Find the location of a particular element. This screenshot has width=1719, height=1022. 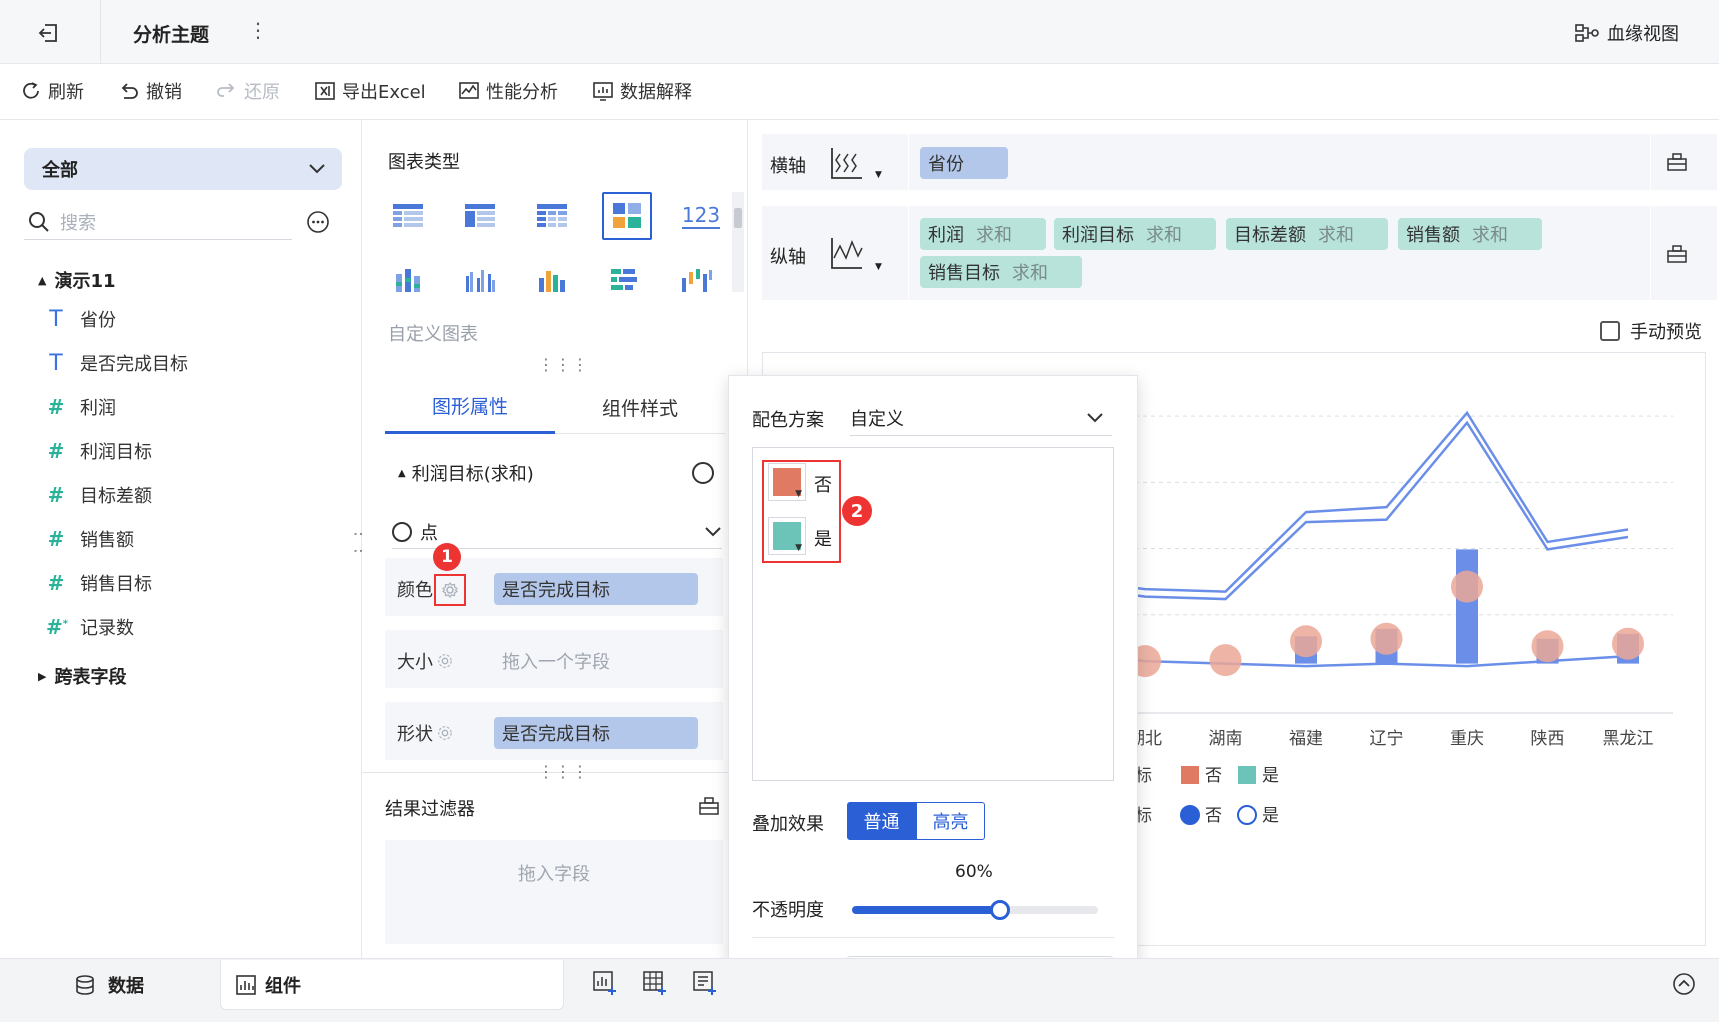

field-item: # 目标差额 is located at coordinates (99, 495).